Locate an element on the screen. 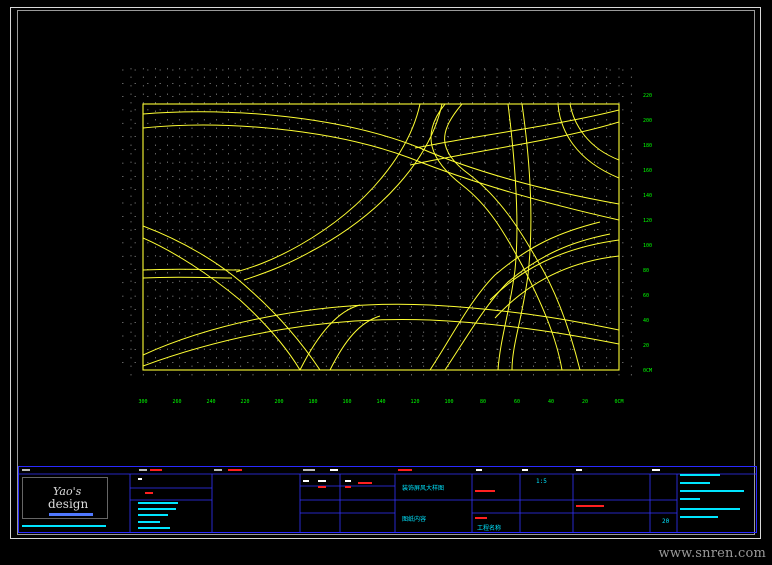 Image resolution: width=772 pixels, height=565 pixels. x-axis-label: 140 is located at coordinates (380, 402).